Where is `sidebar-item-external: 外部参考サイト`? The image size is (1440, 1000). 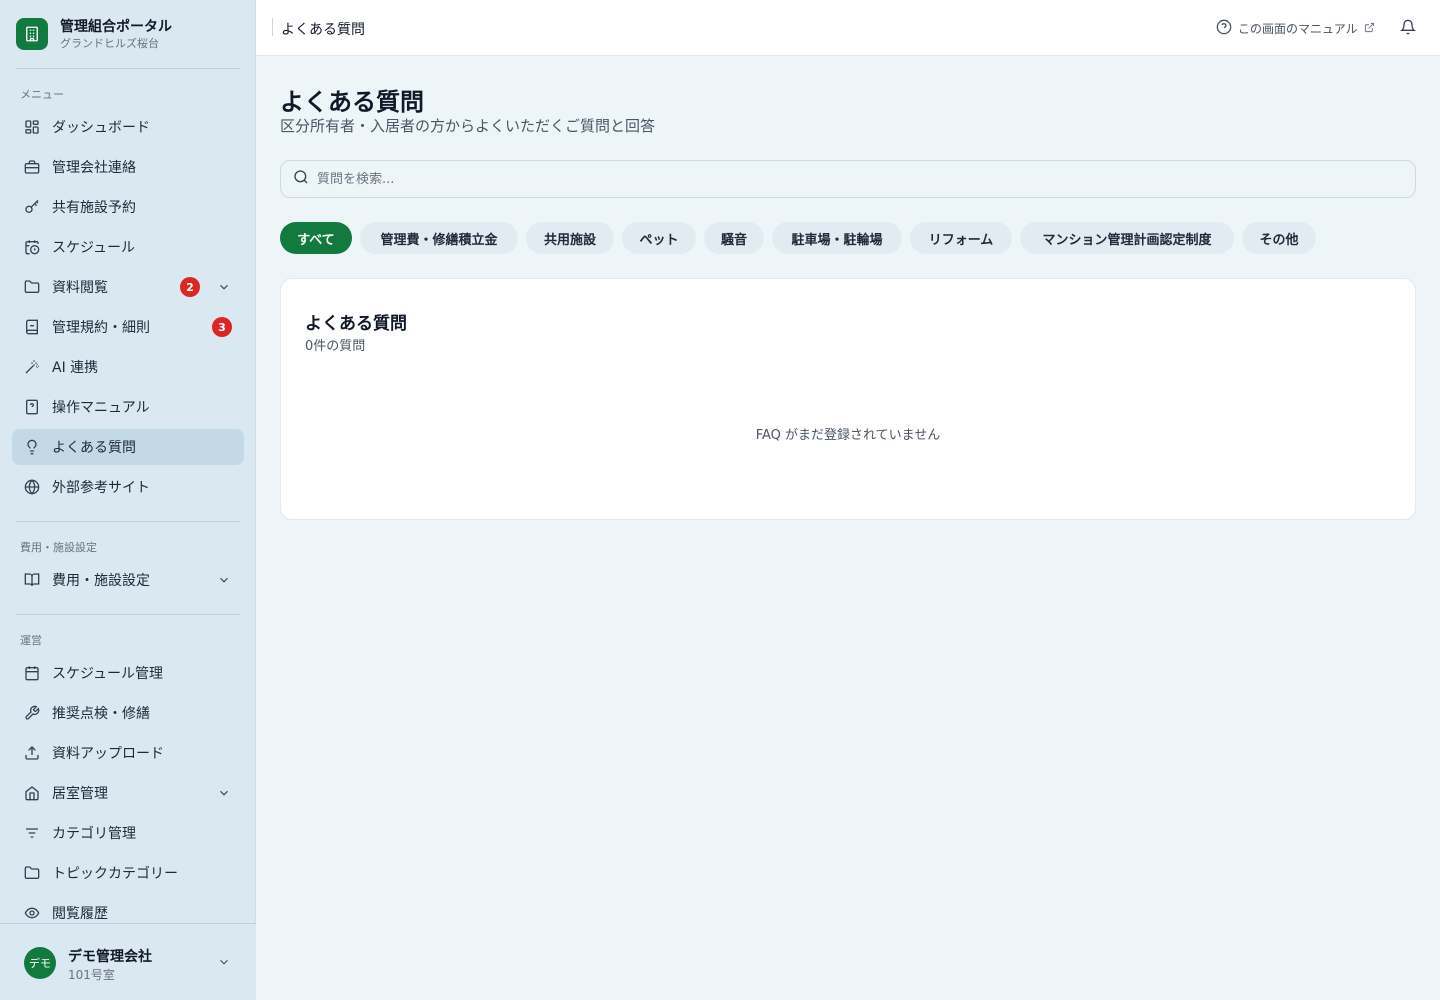 sidebar-item-external: 外部参考サイト is located at coordinates (128, 487).